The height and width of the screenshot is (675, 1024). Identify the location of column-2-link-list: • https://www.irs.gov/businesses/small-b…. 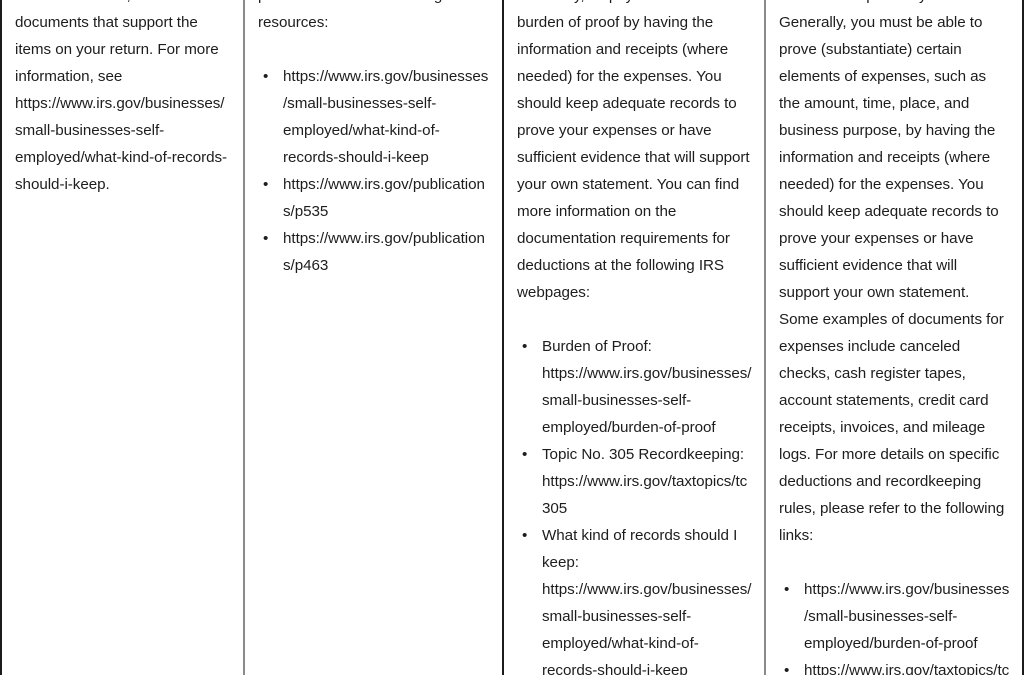
(374, 171).